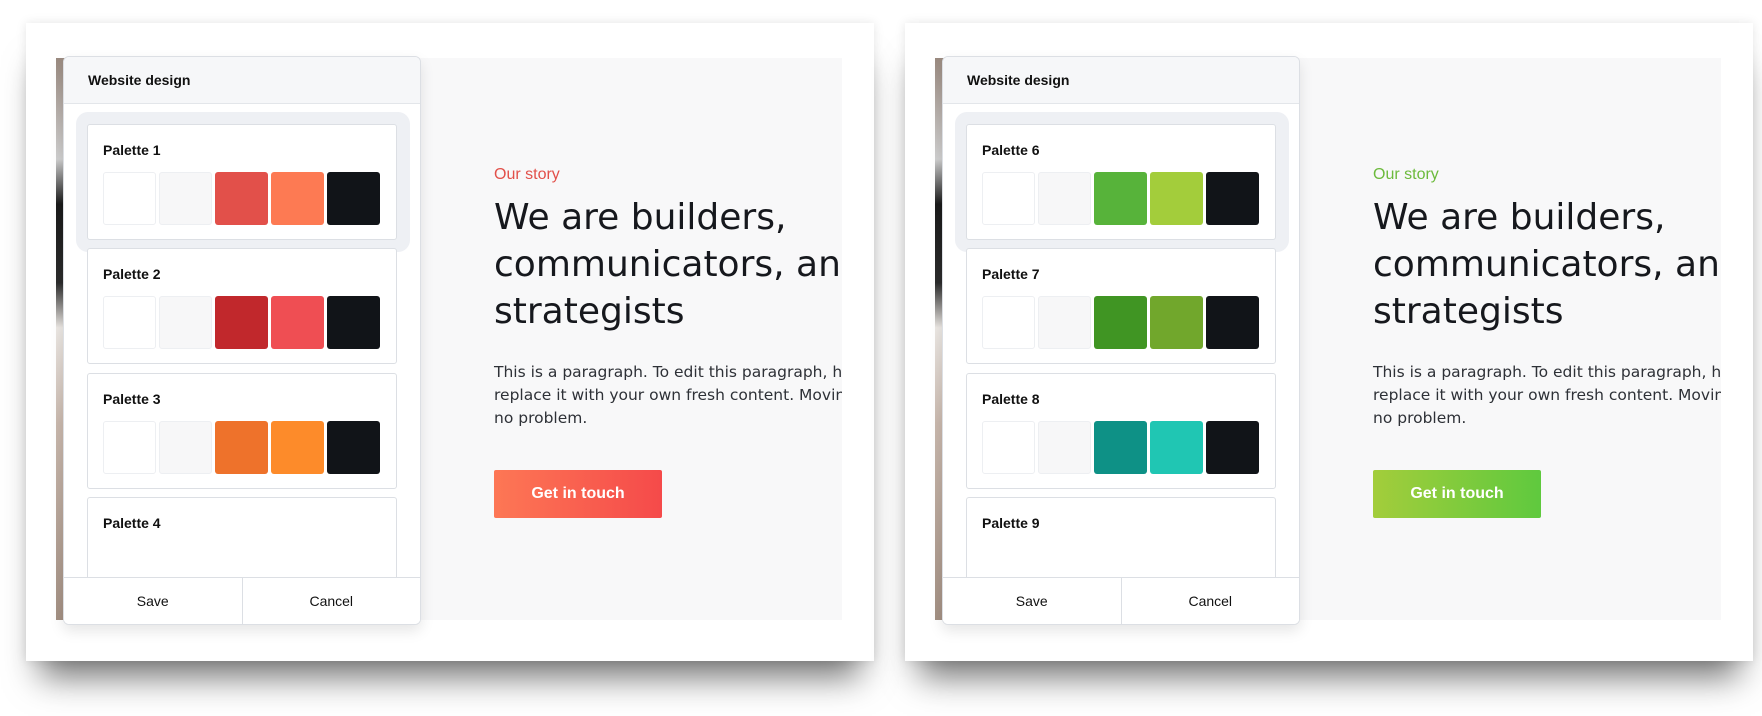 The height and width of the screenshot is (716, 1762). I want to click on palette-name: Palette 8, so click(1011, 399).